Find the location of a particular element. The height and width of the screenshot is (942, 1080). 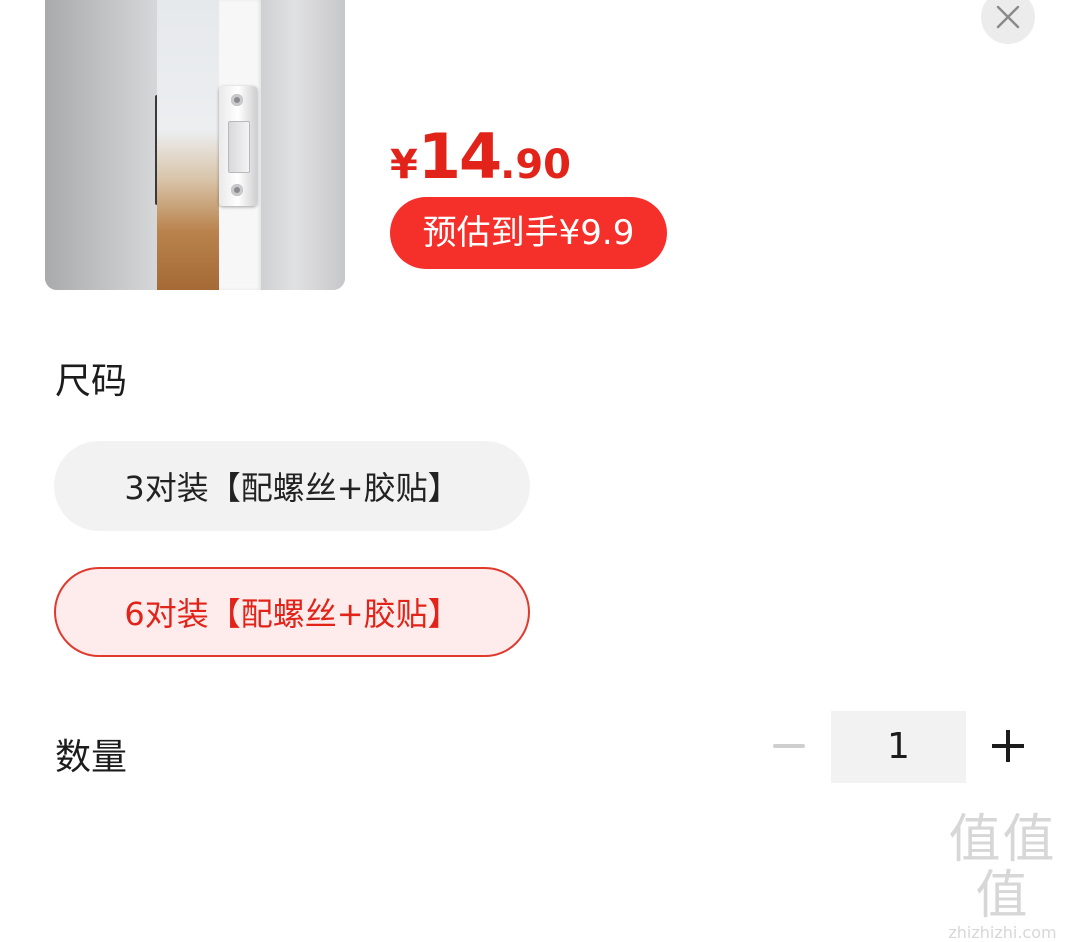

room-background is located at coordinates (188, 145).